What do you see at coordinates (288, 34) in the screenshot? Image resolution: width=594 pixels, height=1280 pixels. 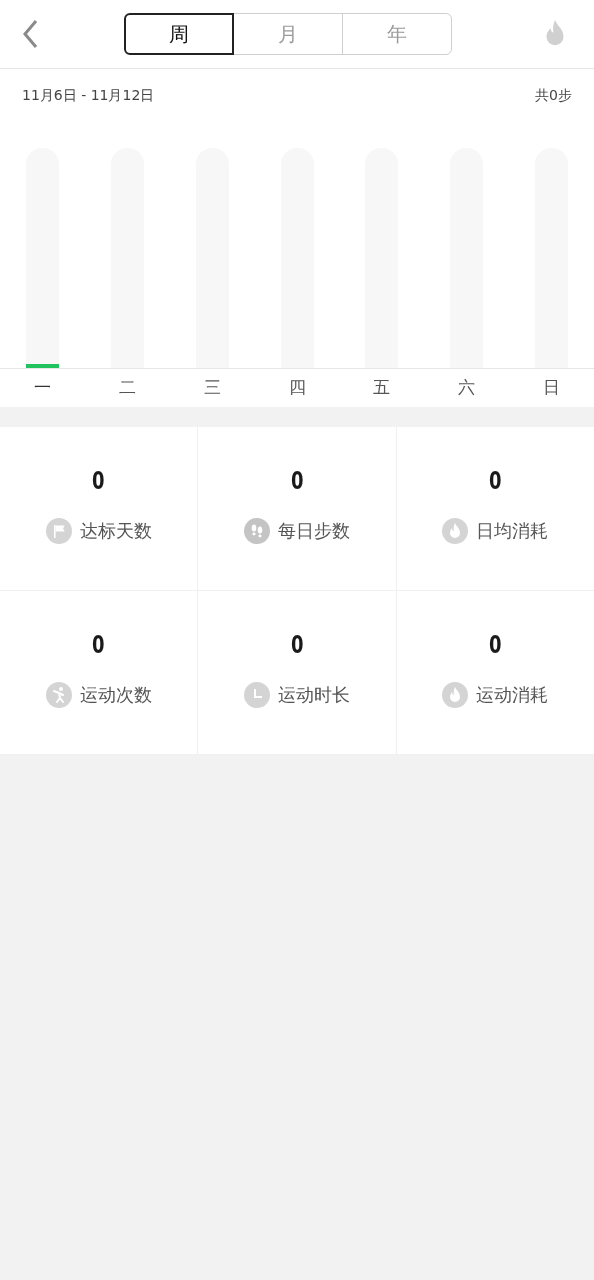 I see `period-tab: 月` at bounding box center [288, 34].